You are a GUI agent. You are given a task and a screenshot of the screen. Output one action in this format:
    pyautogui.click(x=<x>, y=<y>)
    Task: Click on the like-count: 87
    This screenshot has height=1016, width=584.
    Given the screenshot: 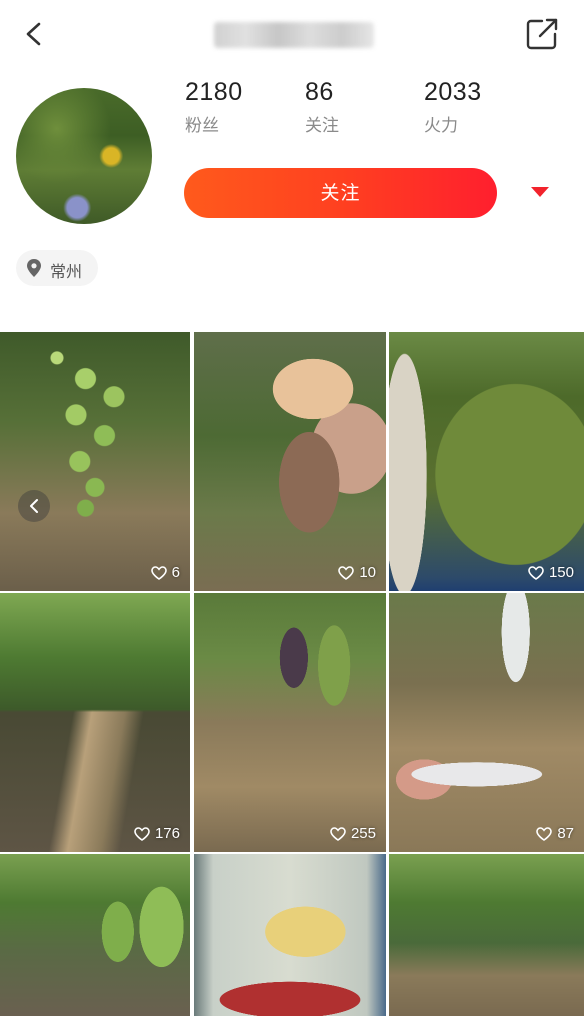 What is the action you would take?
    pyautogui.click(x=555, y=833)
    